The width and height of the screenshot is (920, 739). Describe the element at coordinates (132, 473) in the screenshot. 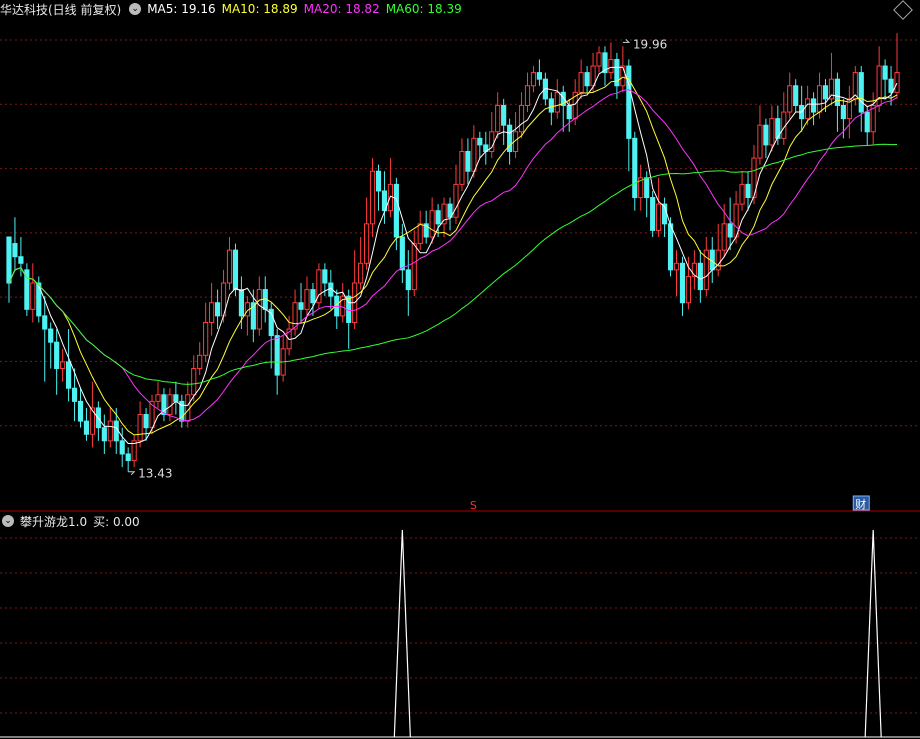

I see `low-arrow` at that location.